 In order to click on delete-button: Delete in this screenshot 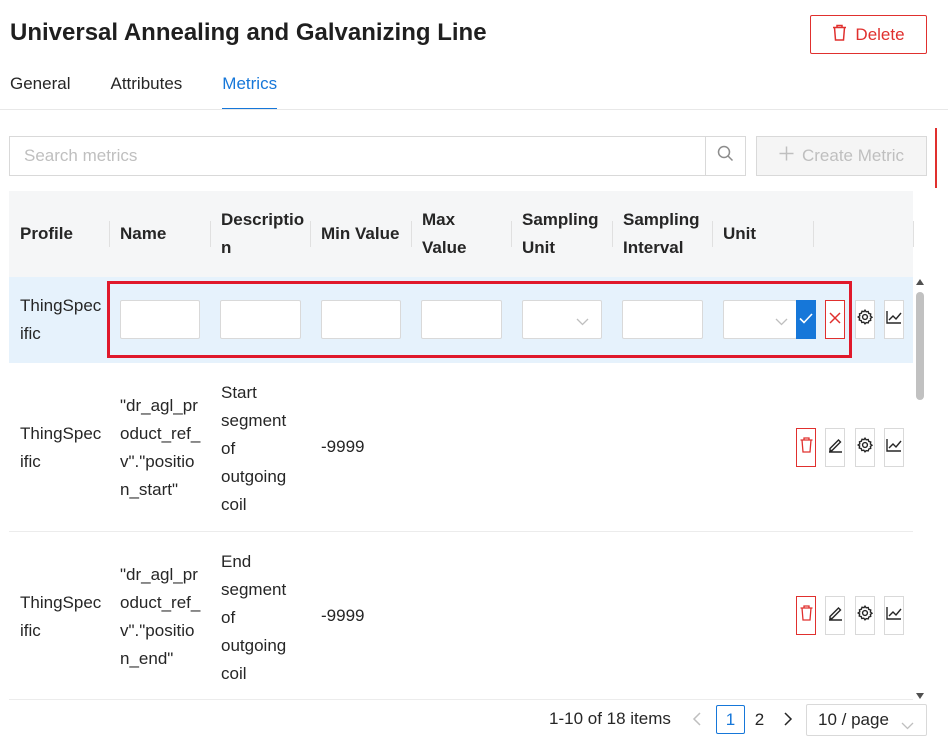, I will do `click(868, 34)`.